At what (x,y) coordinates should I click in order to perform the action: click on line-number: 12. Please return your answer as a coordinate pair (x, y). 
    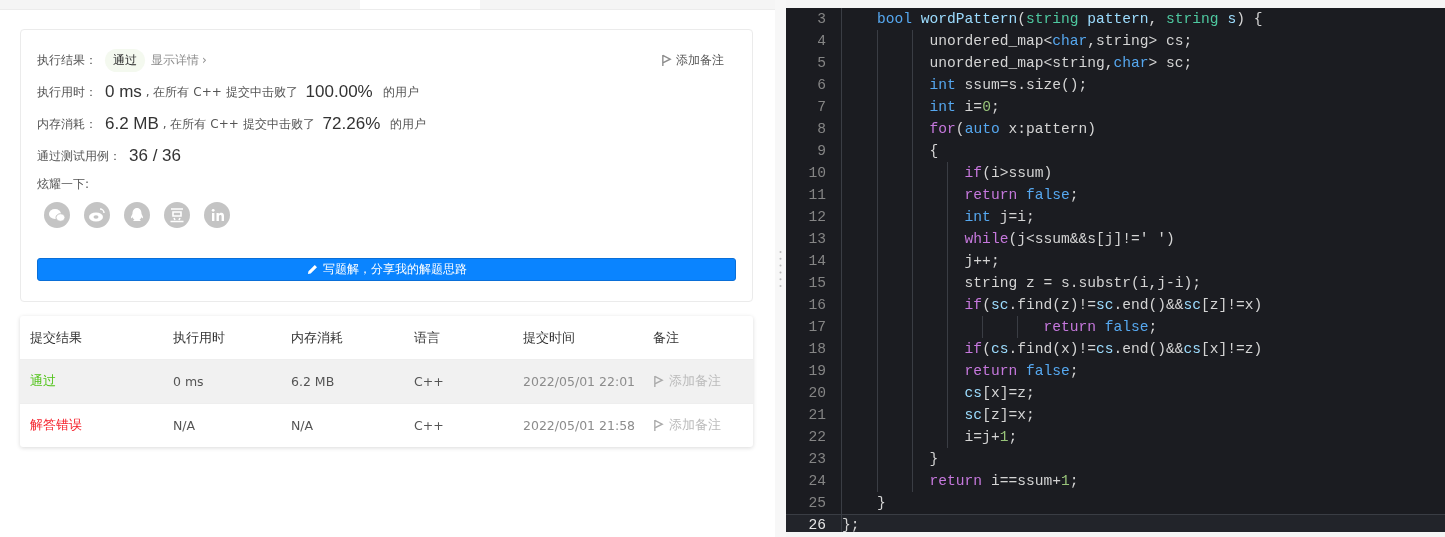
    Looking at the image, I should click on (817, 217).